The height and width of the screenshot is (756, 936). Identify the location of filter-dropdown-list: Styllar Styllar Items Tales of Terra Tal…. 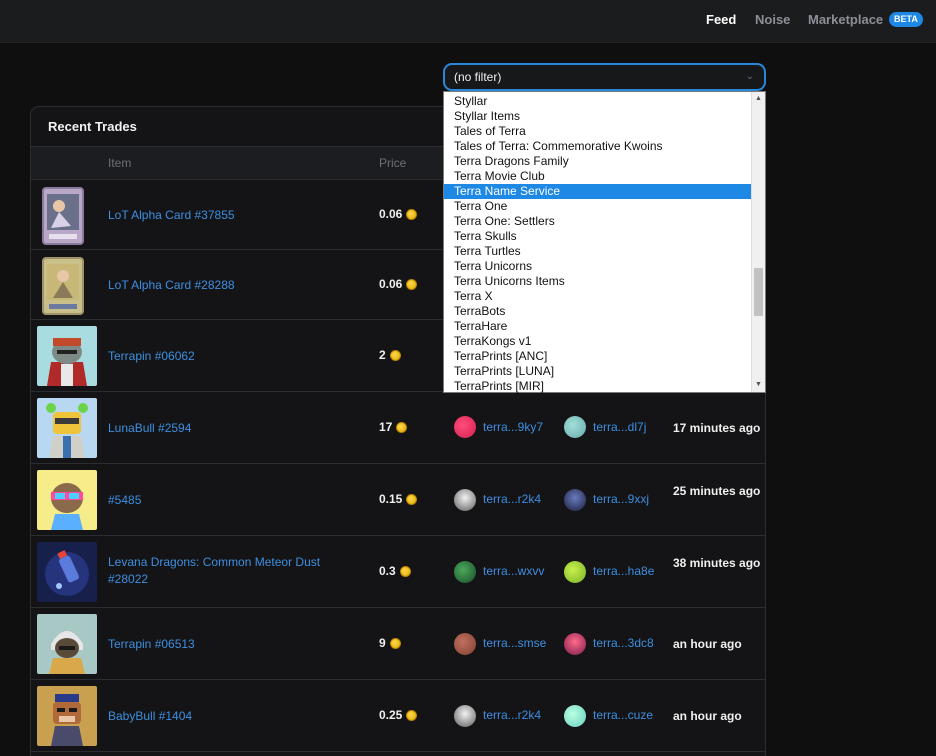
(604, 242).